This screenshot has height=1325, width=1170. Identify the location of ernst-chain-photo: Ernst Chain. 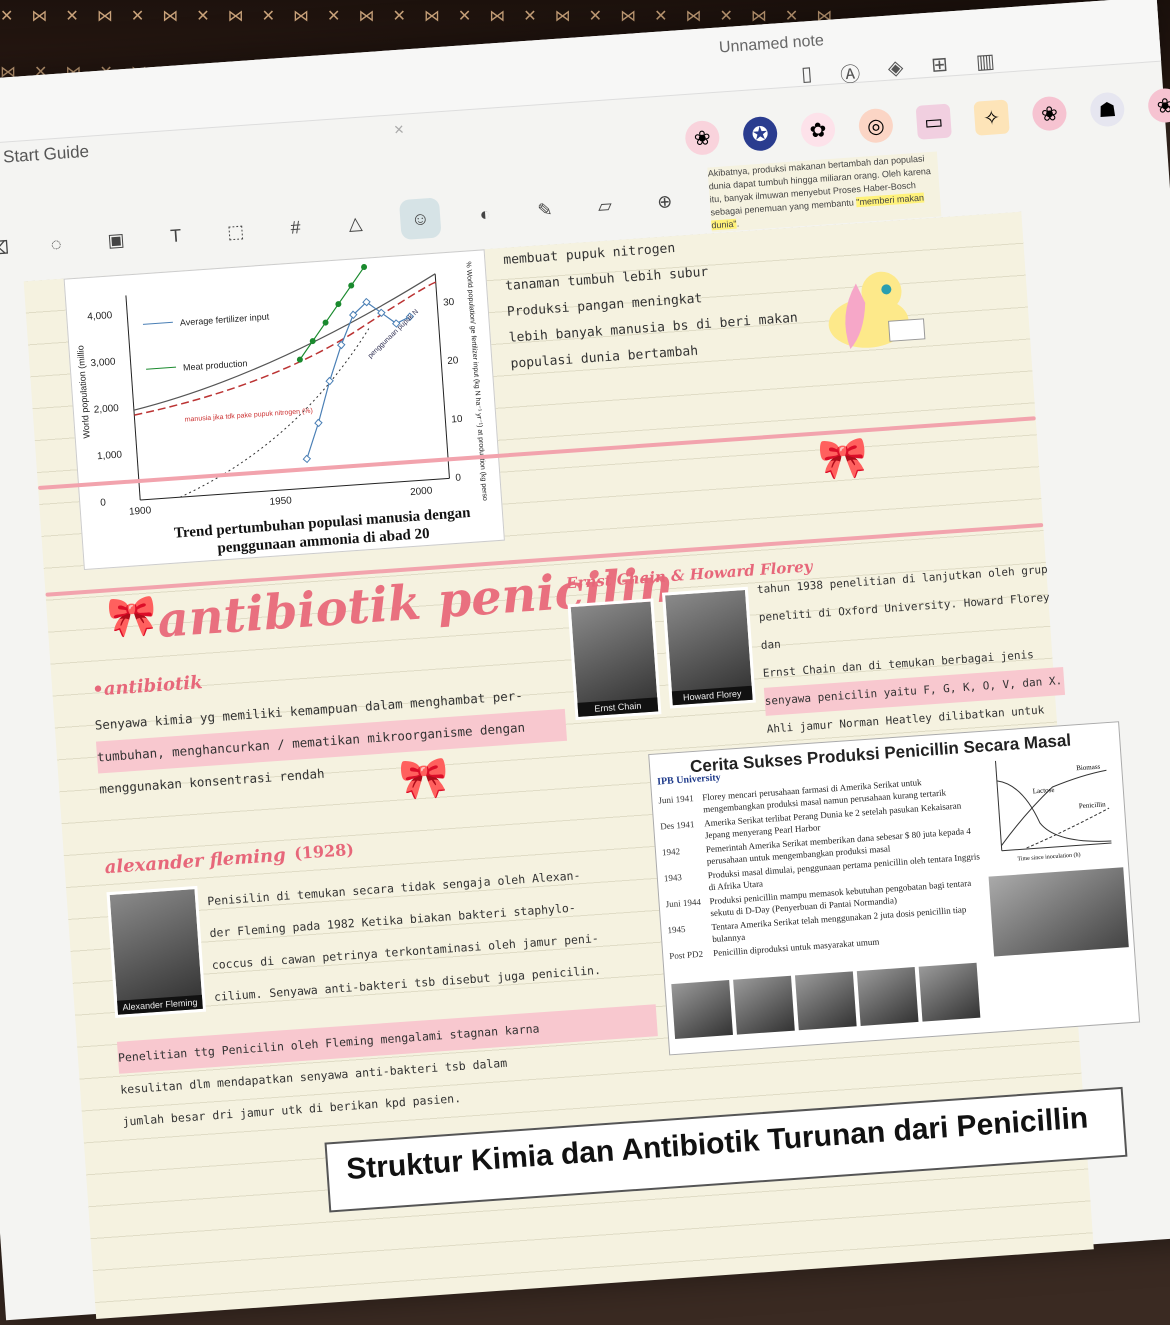
(614, 659).